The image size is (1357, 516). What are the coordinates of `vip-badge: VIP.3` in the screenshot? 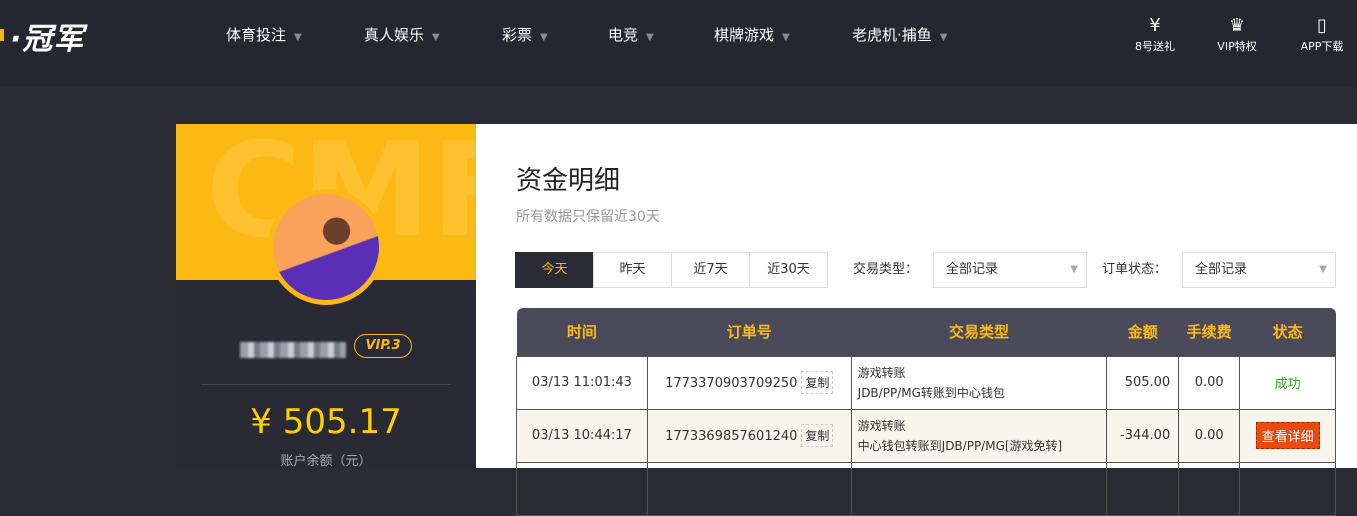 It's located at (383, 346).